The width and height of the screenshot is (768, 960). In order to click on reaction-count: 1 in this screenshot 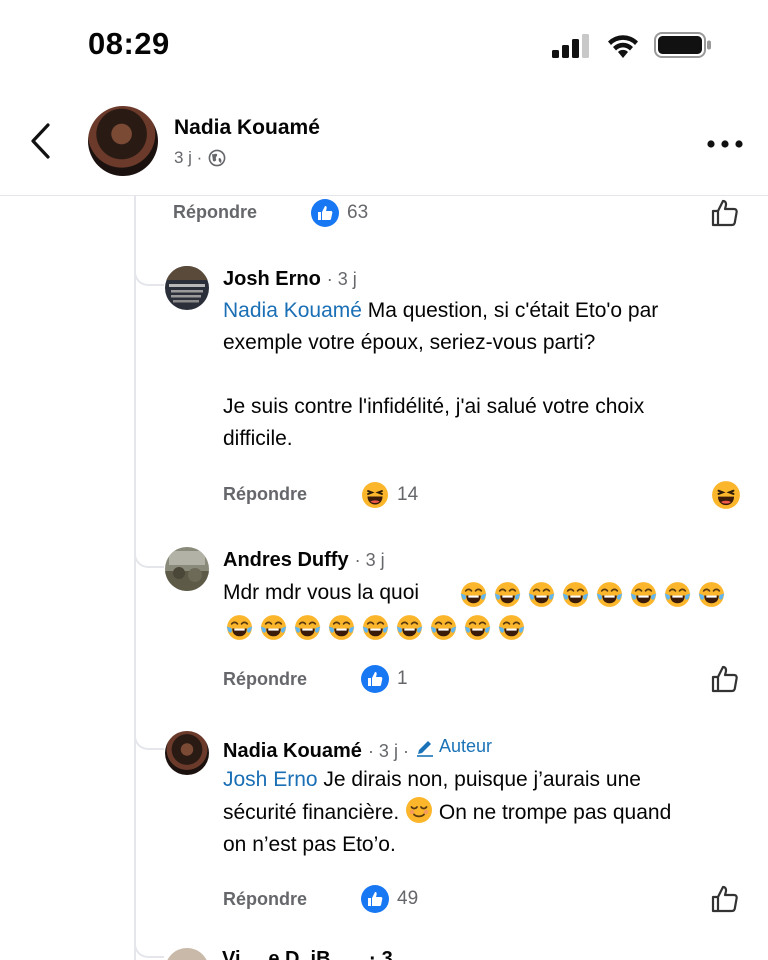, I will do `click(402, 678)`.